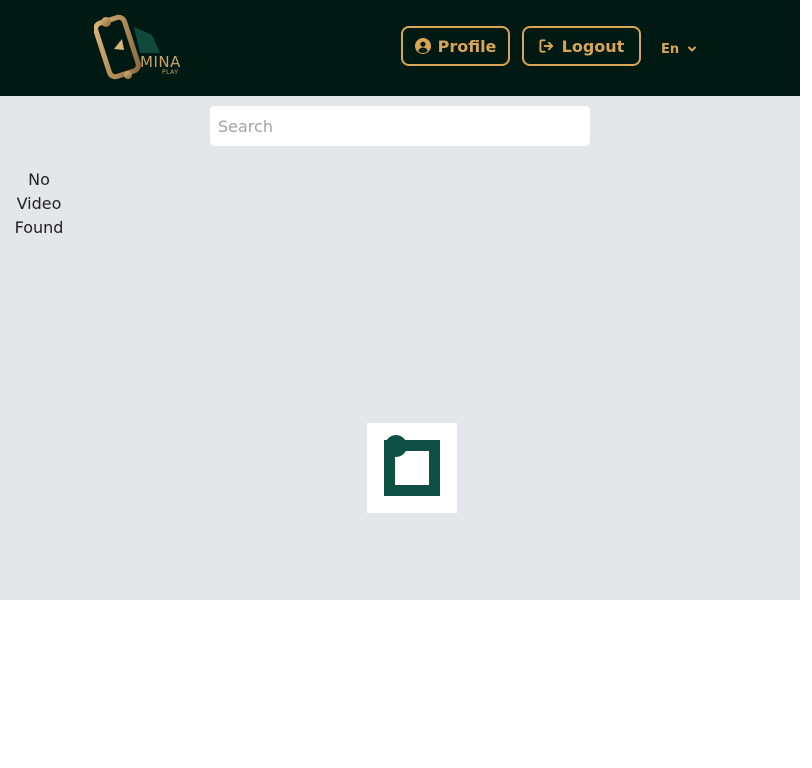 This screenshot has width=812, height=768. Describe the element at coordinates (692, 49) in the screenshot. I see `chevron-down-icon` at that location.